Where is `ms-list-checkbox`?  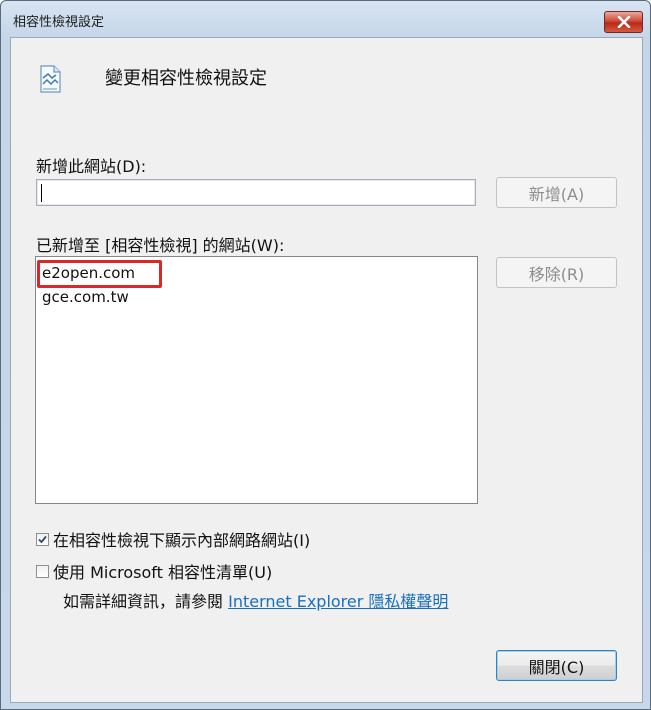
ms-list-checkbox is located at coordinates (42, 571).